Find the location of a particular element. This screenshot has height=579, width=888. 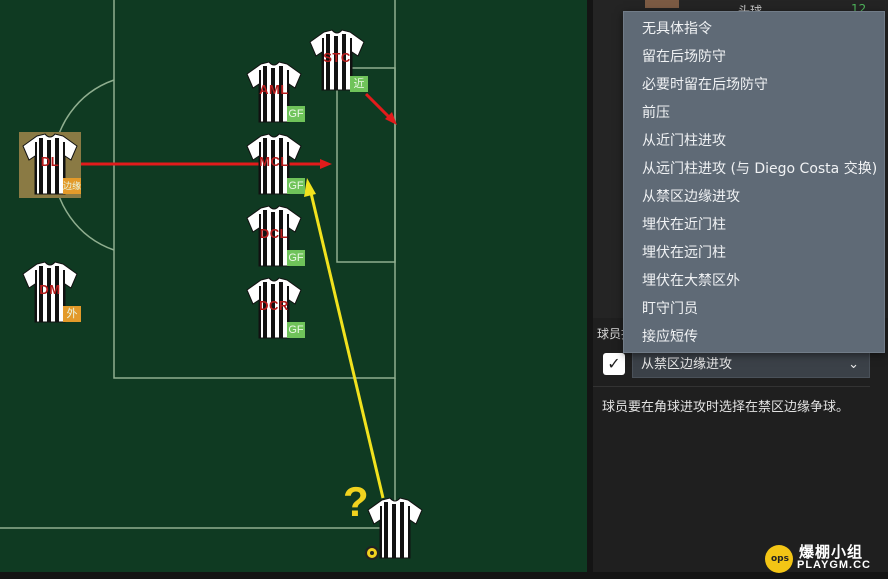

menu-item: 埋伏在远门柱 is located at coordinates (754, 253).